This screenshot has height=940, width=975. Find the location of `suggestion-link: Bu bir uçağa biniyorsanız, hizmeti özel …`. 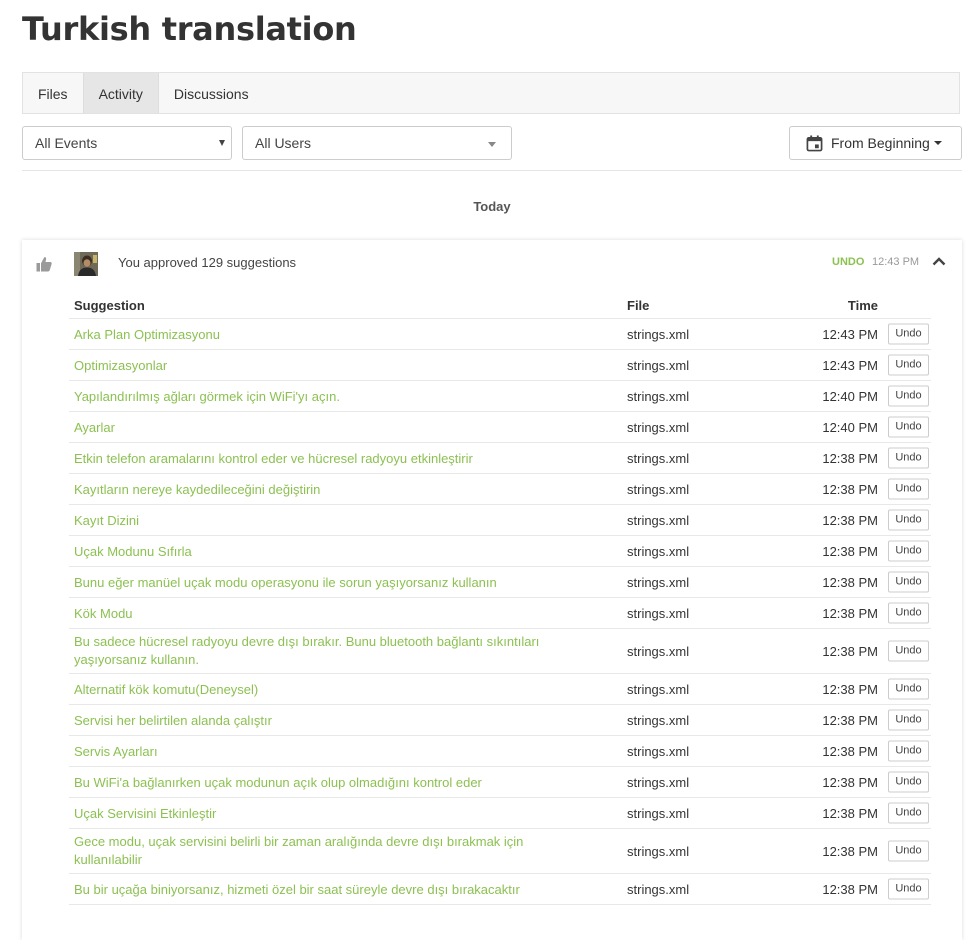

suggestion-link: Bu bir uçağa biniyorsanız, hizmeti özel … is located at coordinates (324, 890).